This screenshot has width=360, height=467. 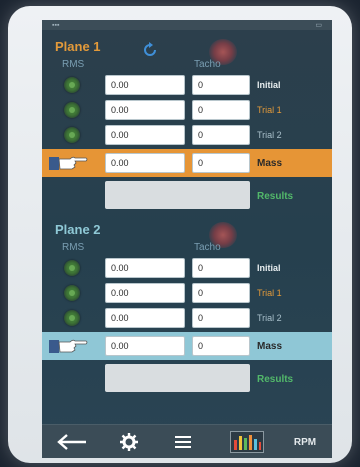 I want to click on plane-1-row-trial-1: 0.00 0 Trial 1, so click(x=187, y=109).